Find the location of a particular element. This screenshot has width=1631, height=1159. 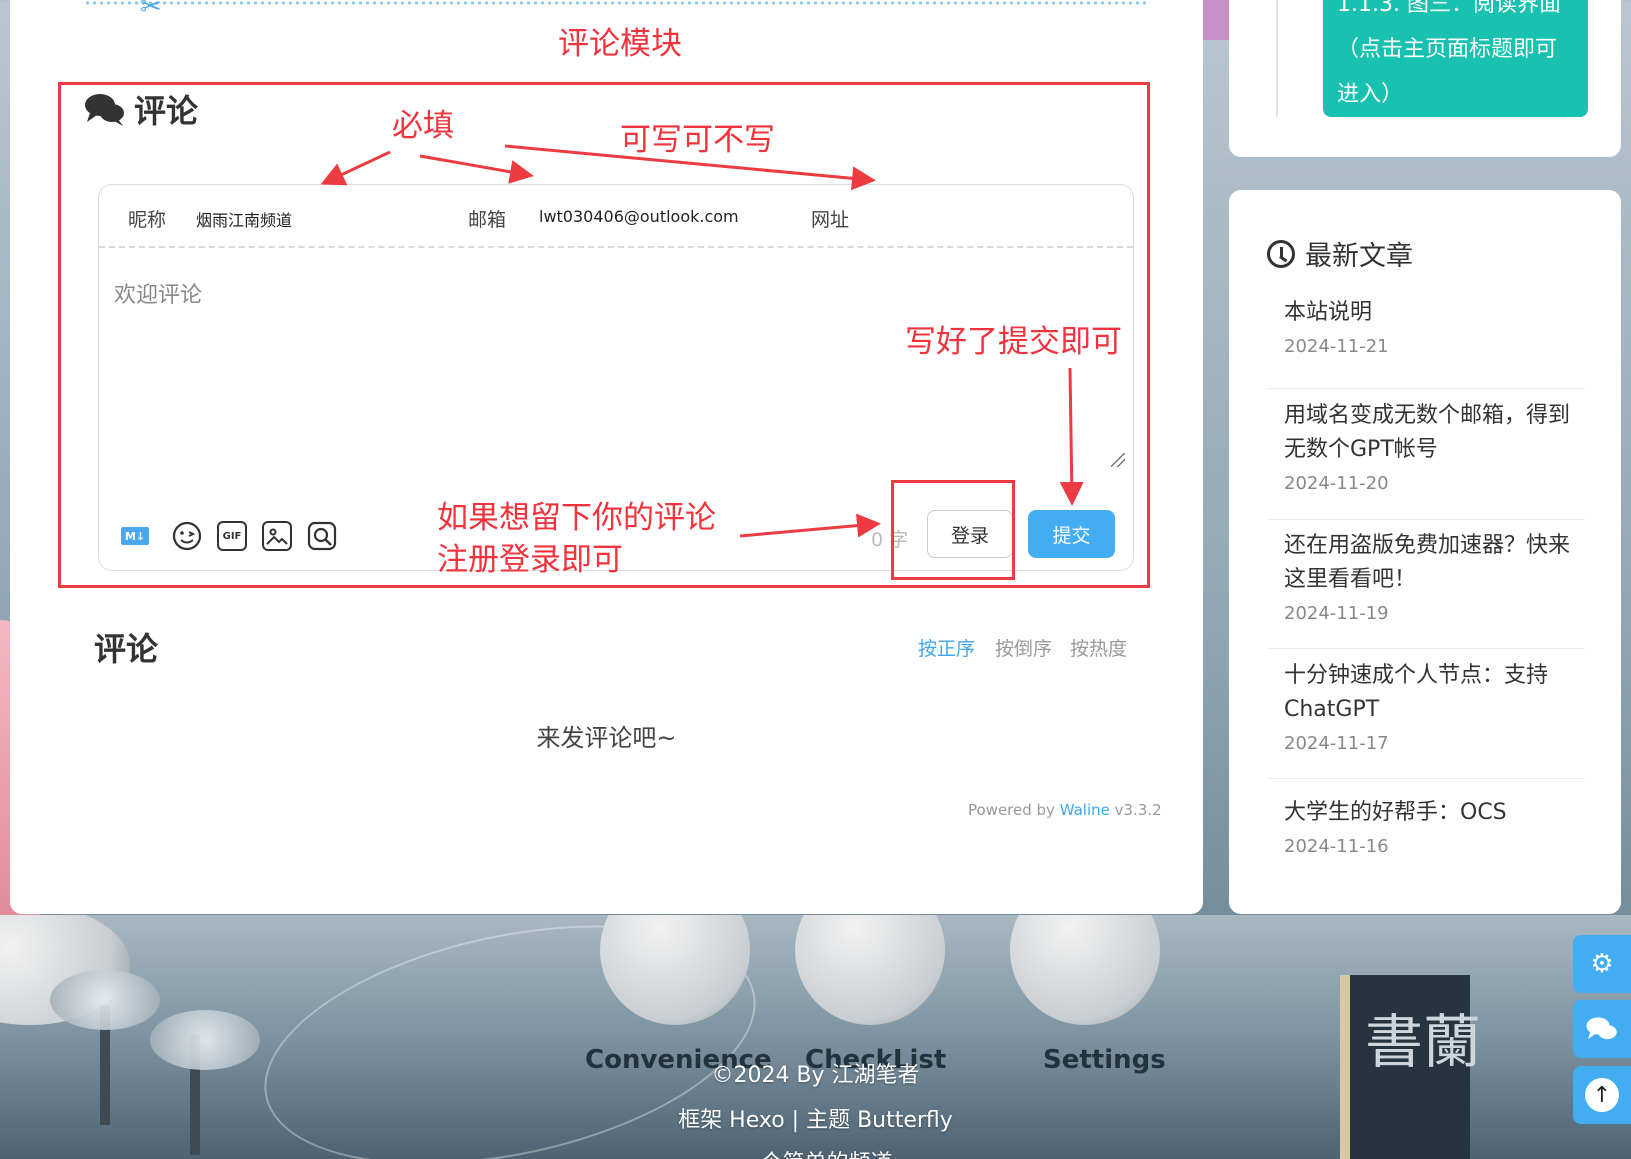

gear-icon: ⚙ is located at coordinates (1602, 964).